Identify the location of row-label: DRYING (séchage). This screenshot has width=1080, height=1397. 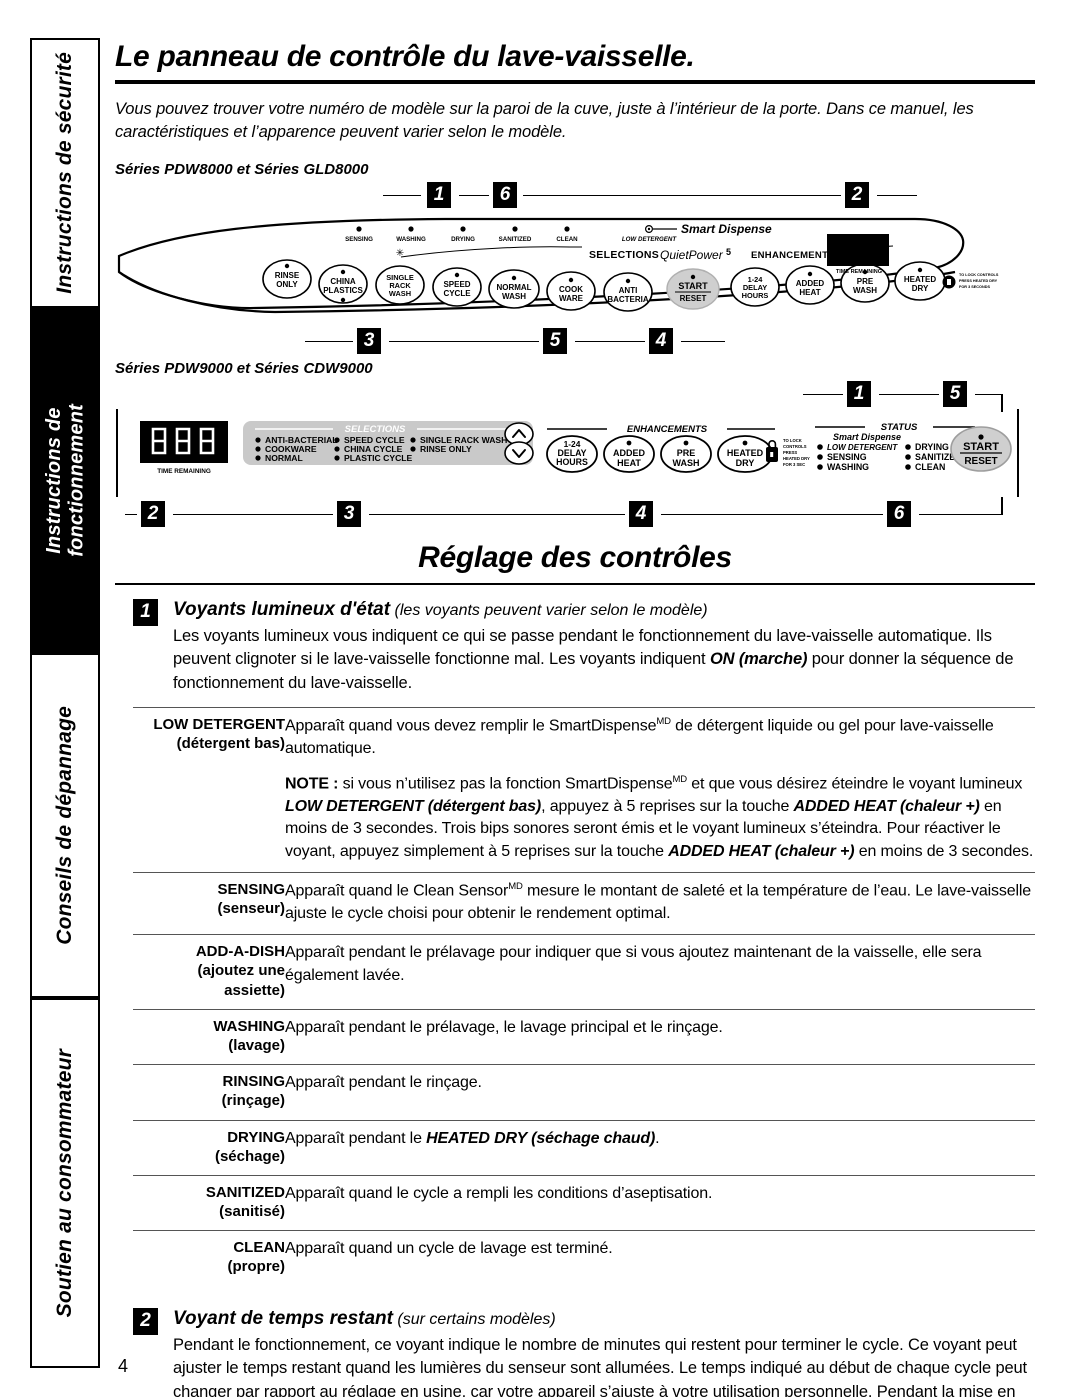
(249, 1146).